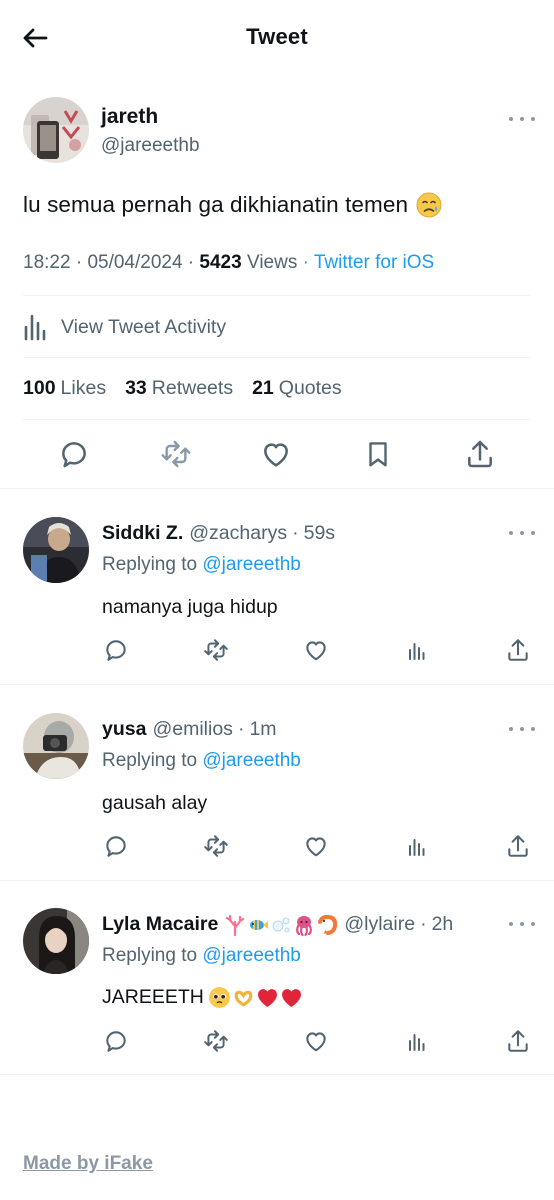  I want to click on analytics-icon, so click(35, 327).